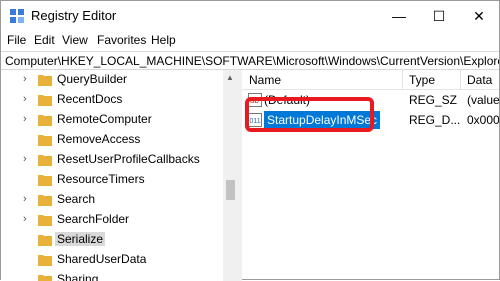 The width and height of the screenshot is (500, 281). Describe the element at coordinates (370, 80) in the screenshot. I see `list-header: Name Type Data` at that location.